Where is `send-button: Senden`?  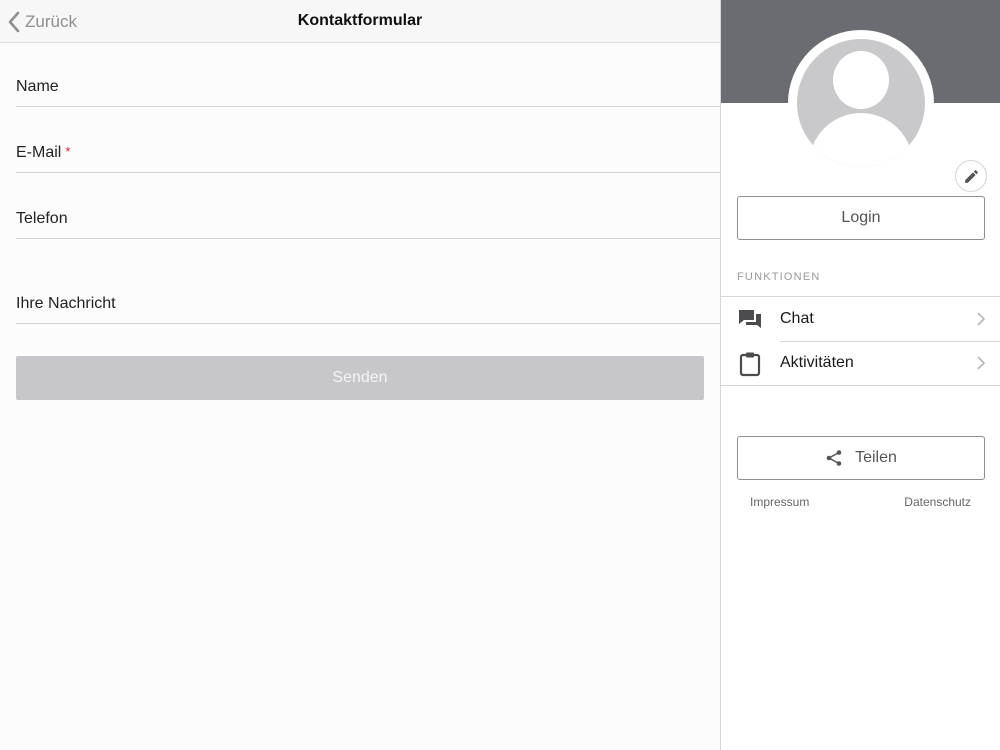 send-button: Senden is located at coordinates (360, 378).